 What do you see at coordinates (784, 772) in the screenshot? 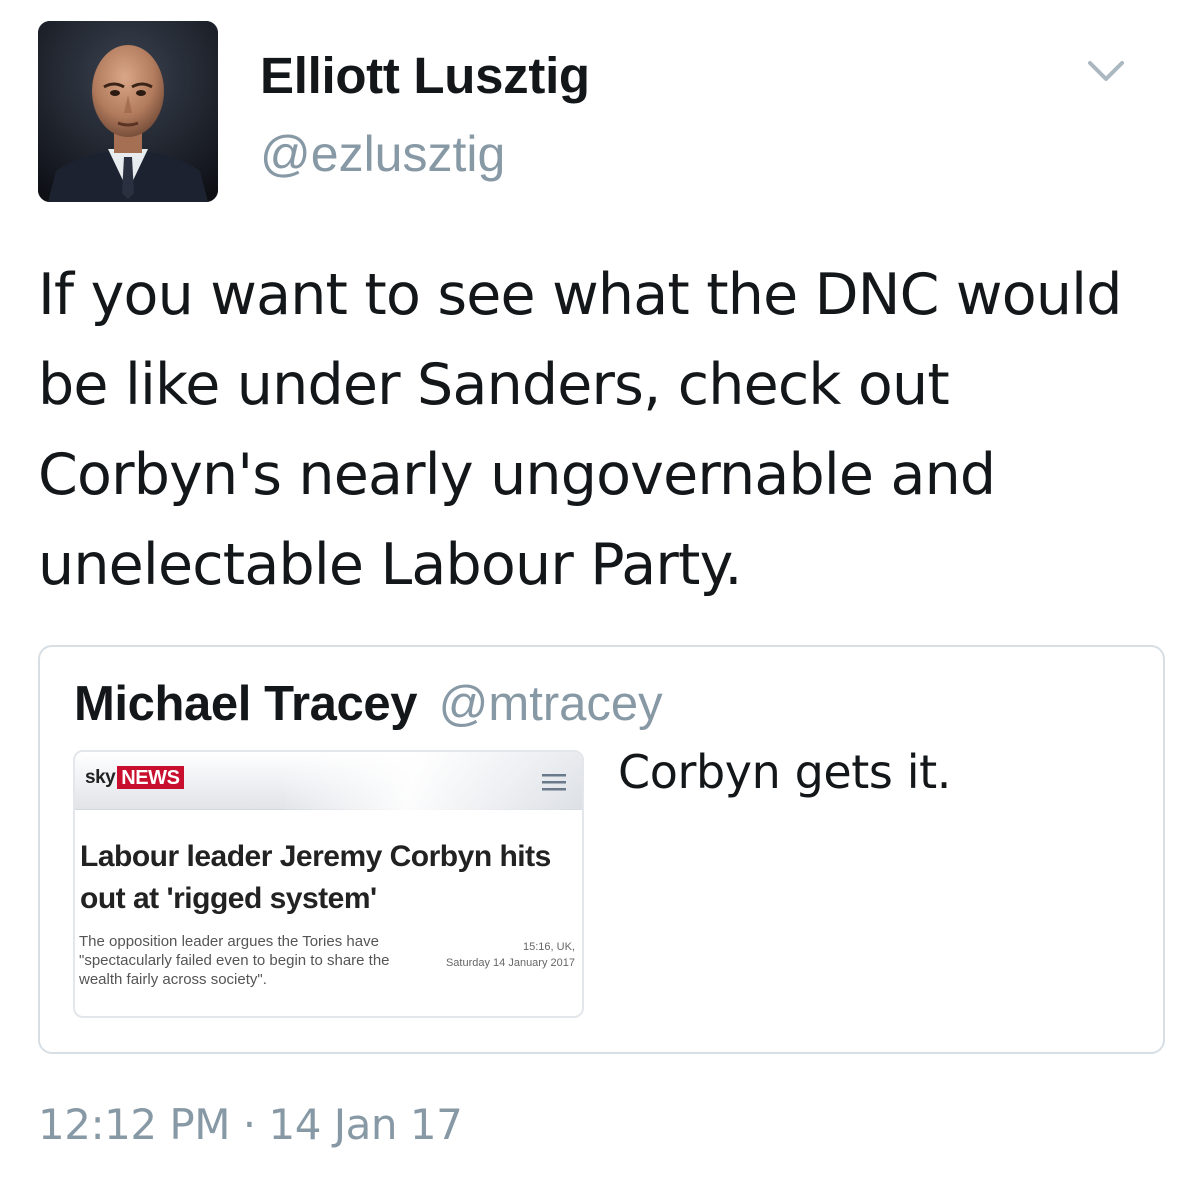
I see `quoted-tweet-text: Corbyn gets it.` at bounding box center [784, 772].